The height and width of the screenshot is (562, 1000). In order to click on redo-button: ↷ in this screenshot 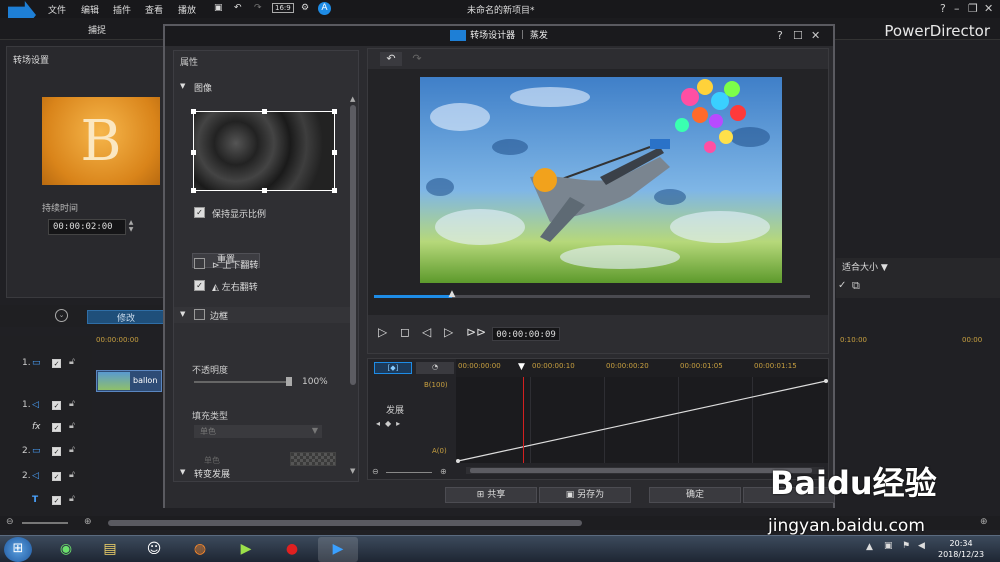, I will do `click(417, 59)`.